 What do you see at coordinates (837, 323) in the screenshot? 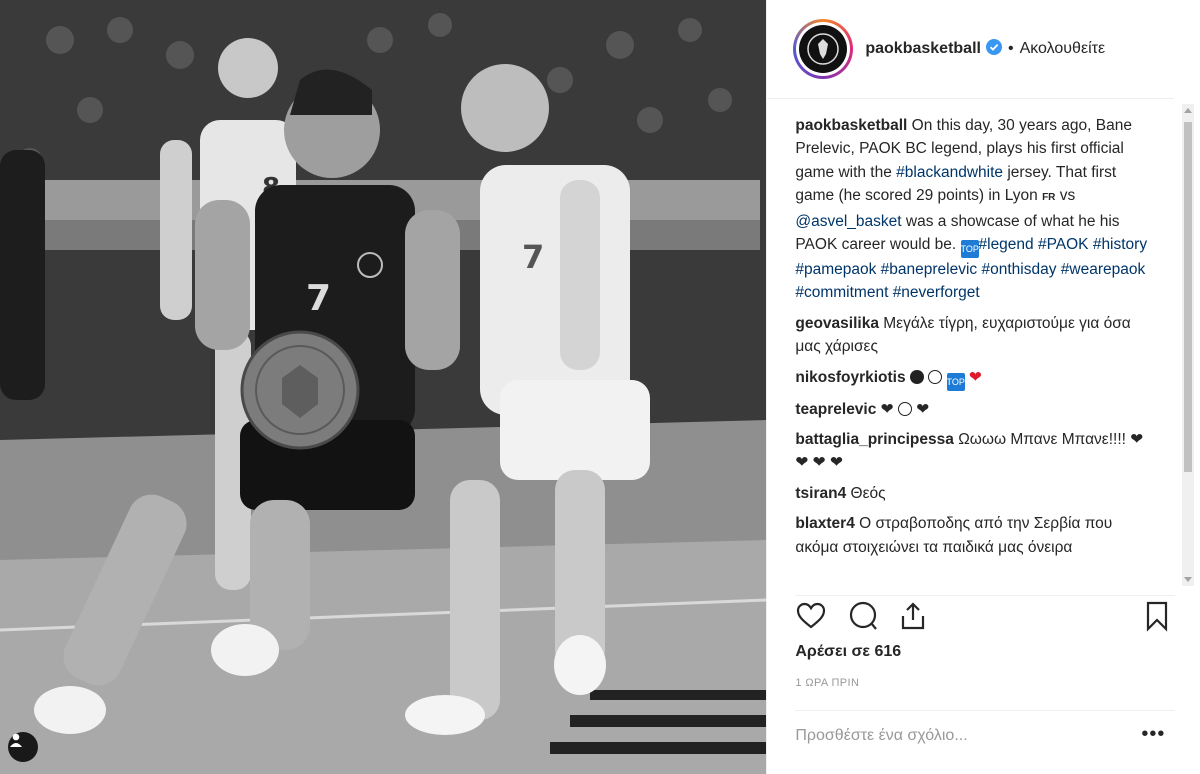
I see `comment-username: geovasilika` at bounding box center [837, 323].